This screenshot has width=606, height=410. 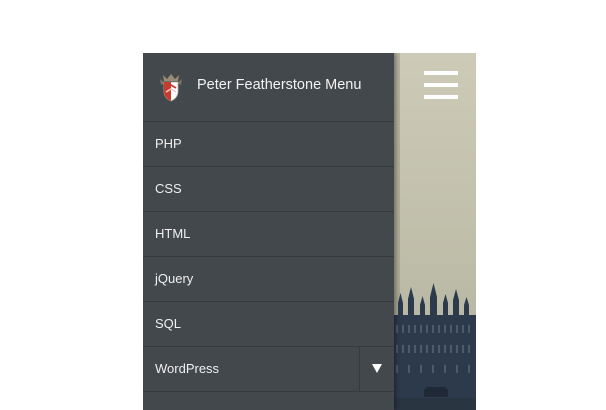 What do you see at coordinates (168, 188) in the screenshot?
I see `menu-item-label: CSS` at bounding box center [168, 188].